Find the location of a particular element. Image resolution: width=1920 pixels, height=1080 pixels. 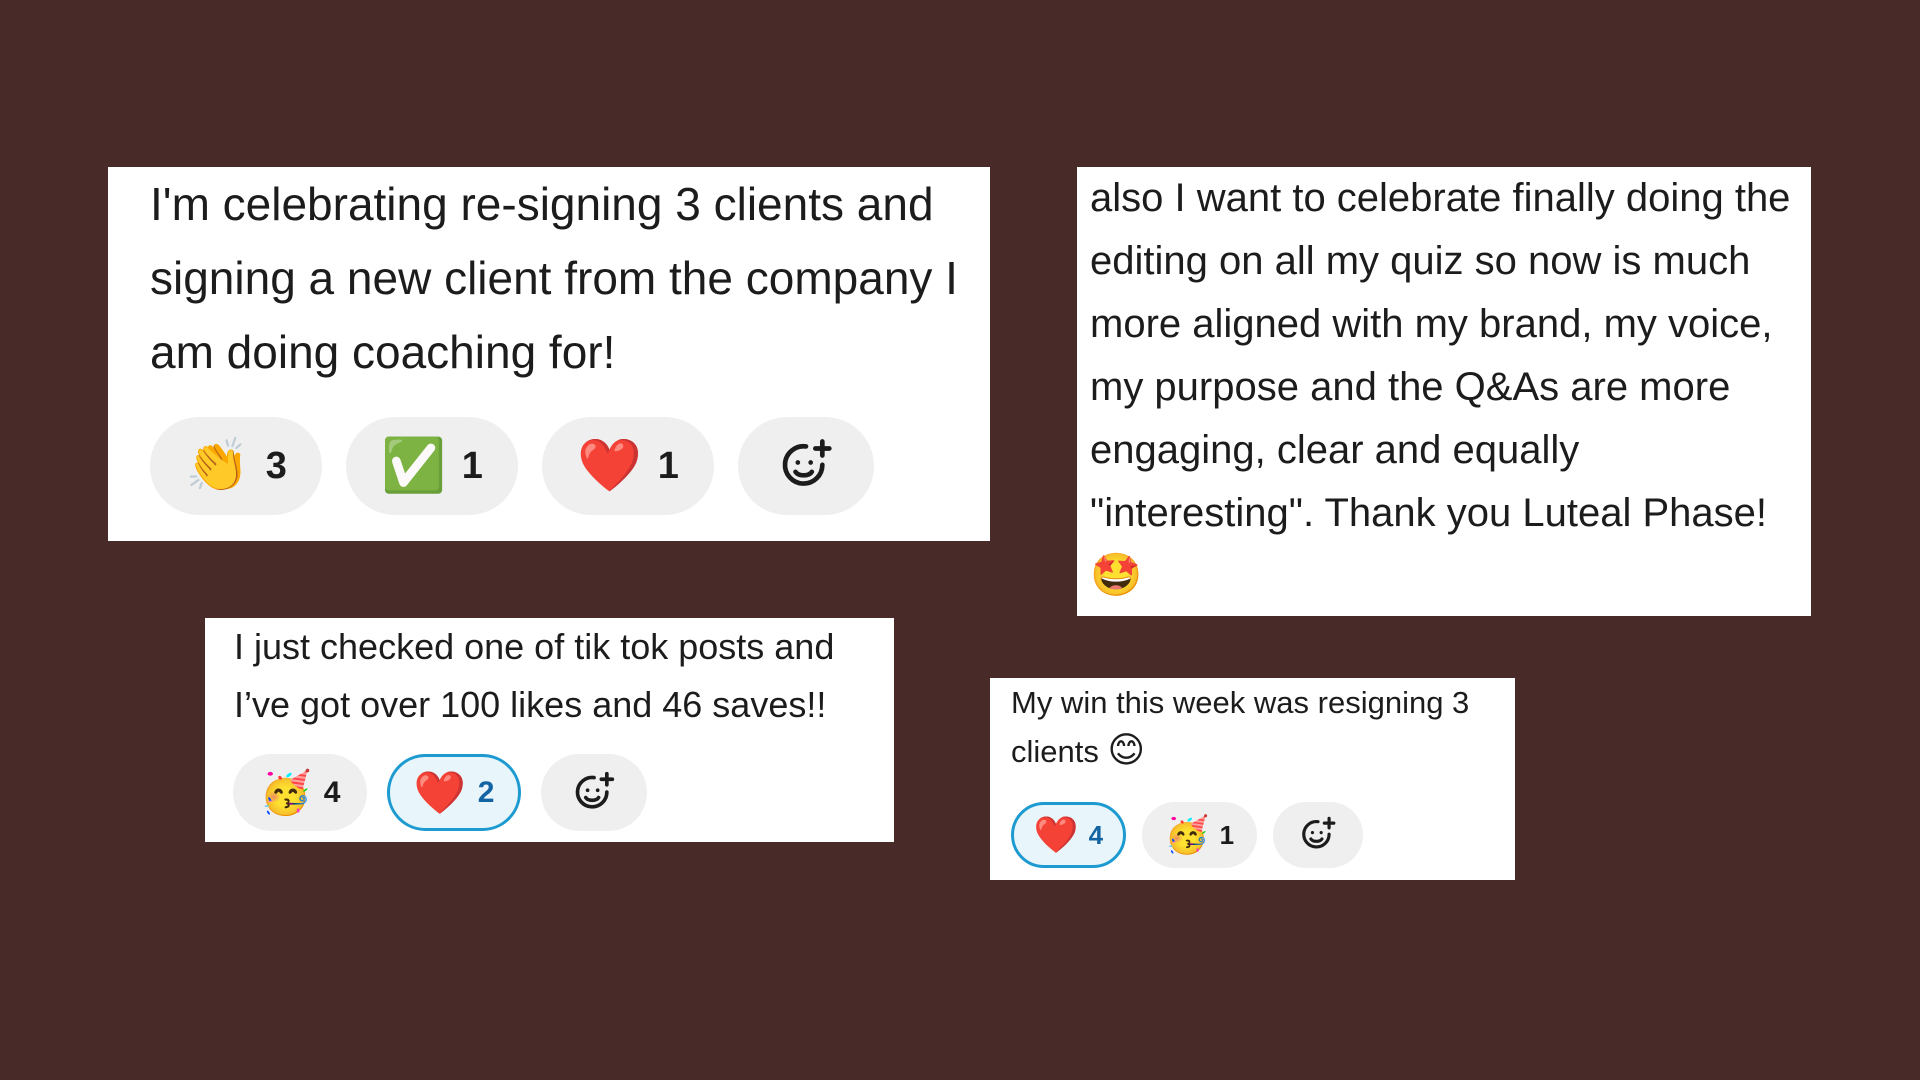

reaction-count: 3 is located at coordinates (276, 465).